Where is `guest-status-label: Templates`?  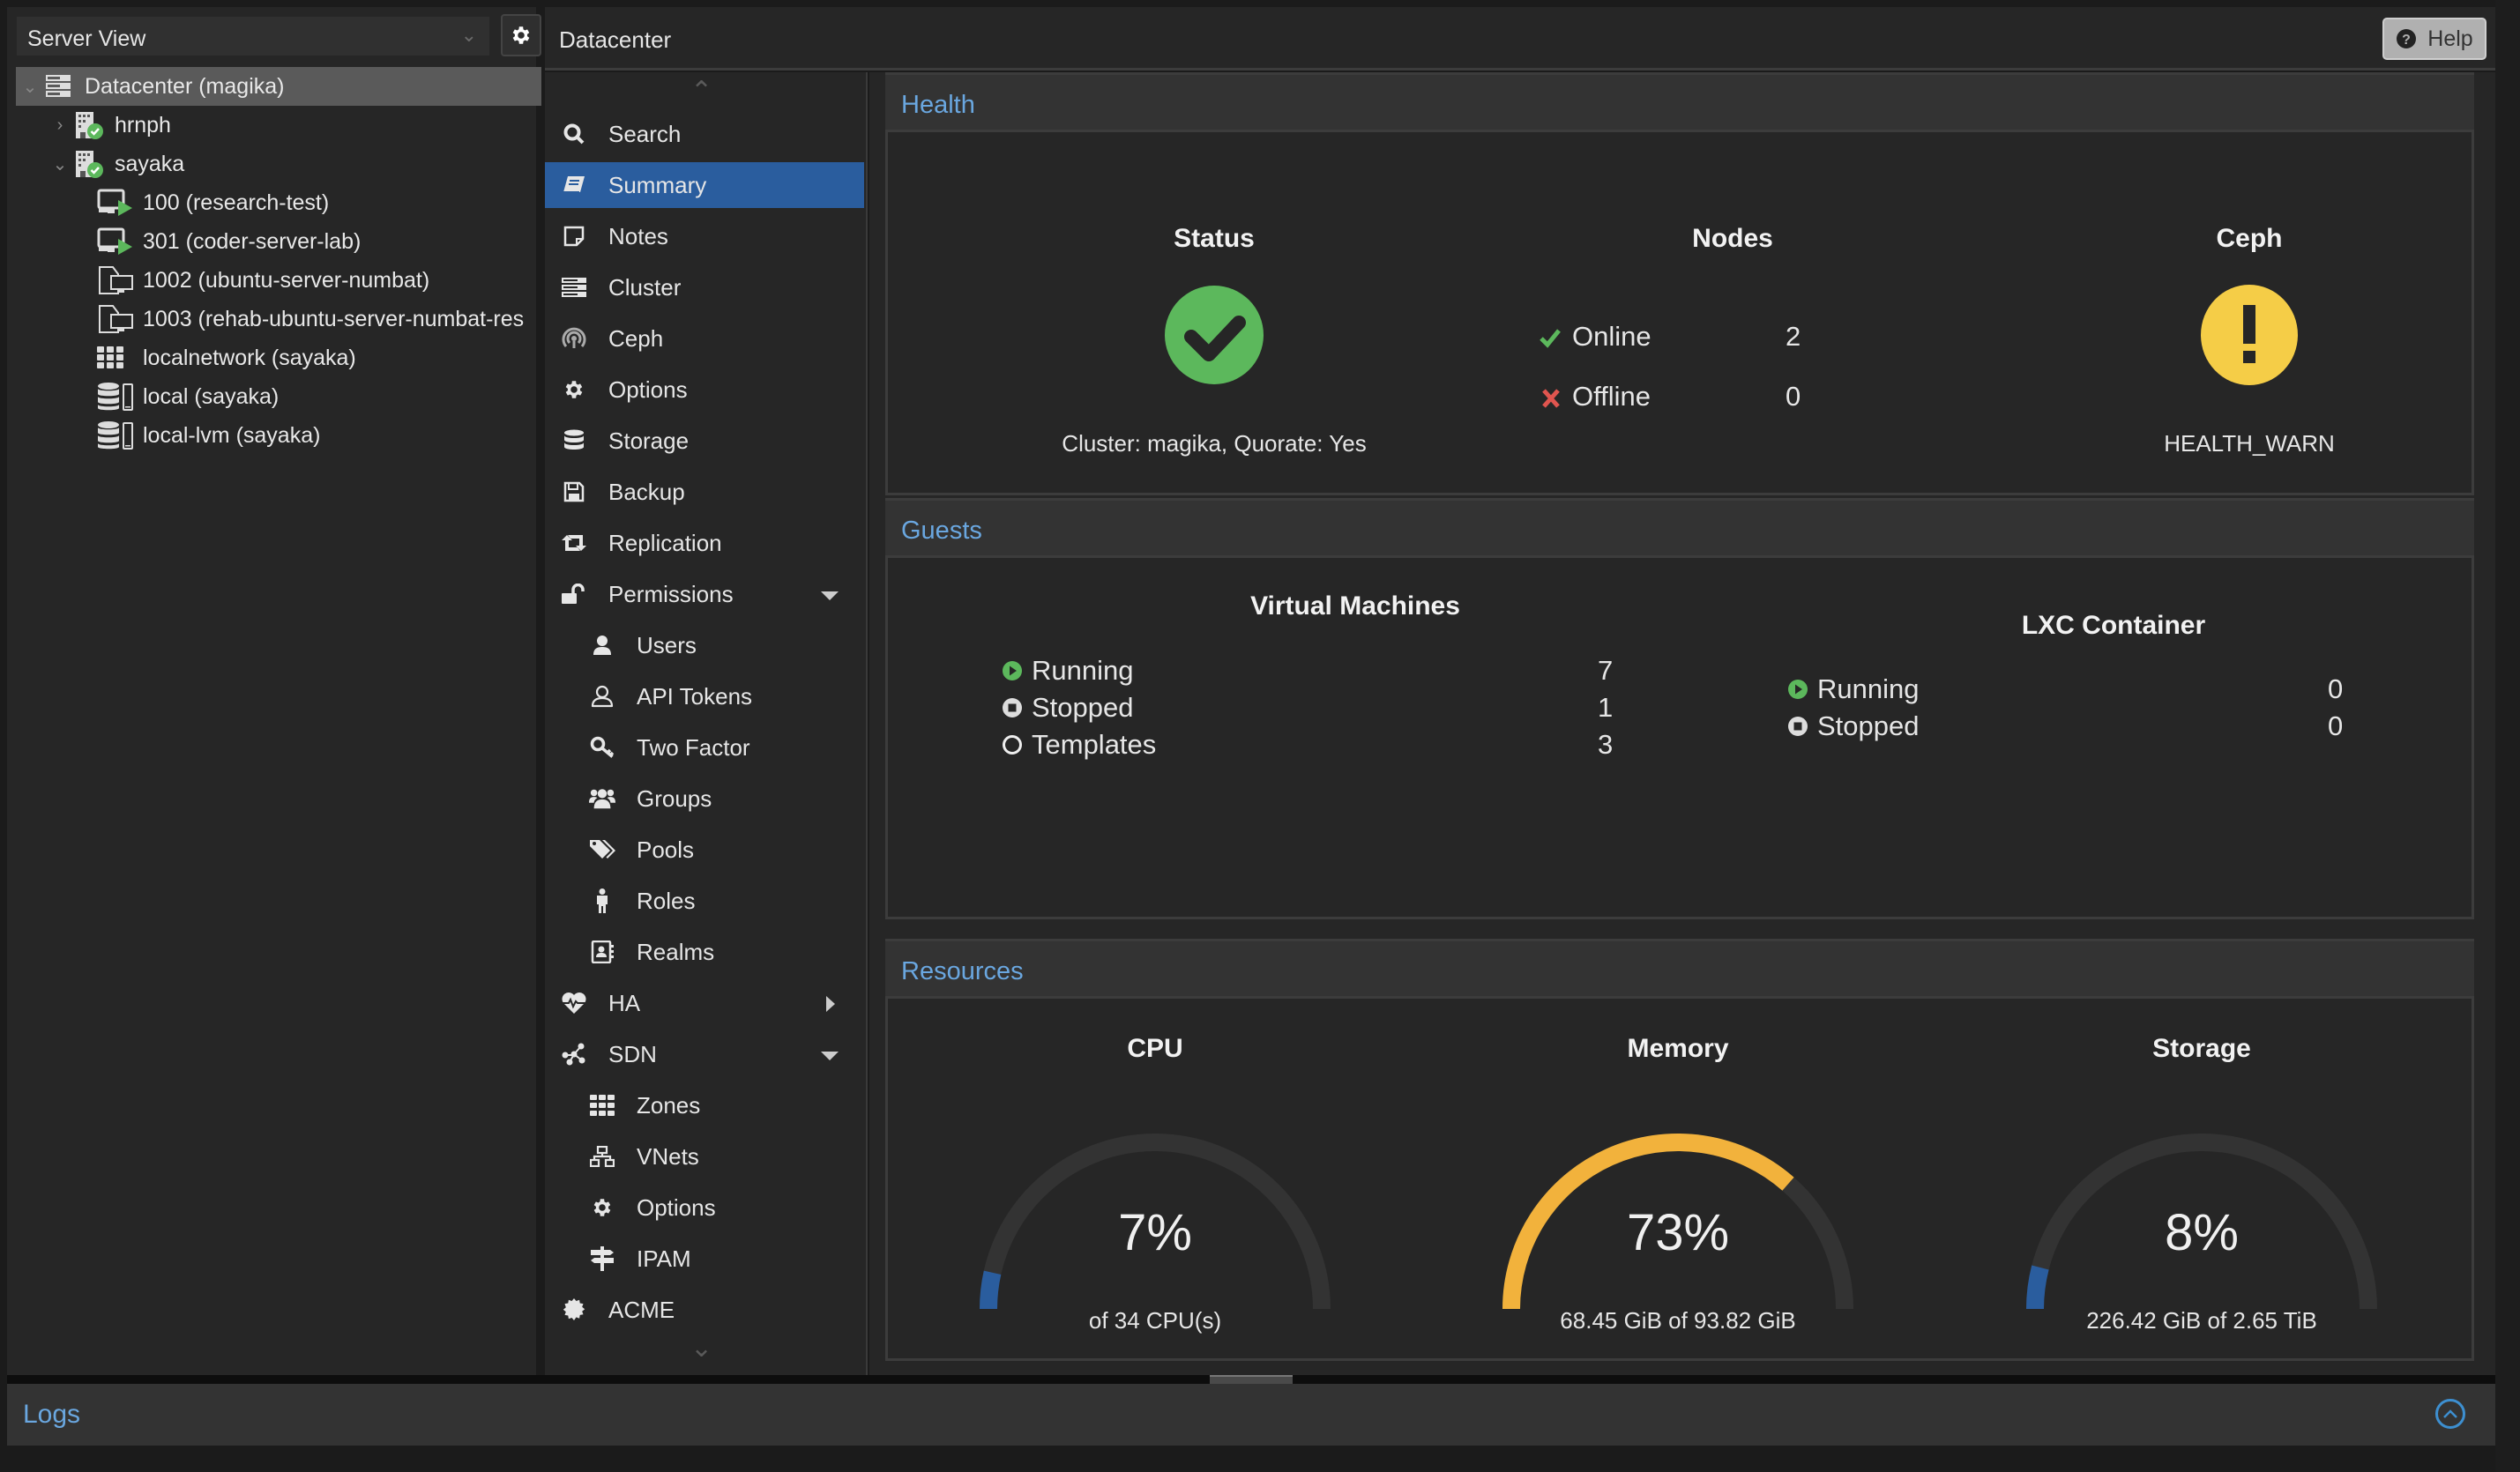
guest-status-label: Templates is located at coordinates (1094, 744).